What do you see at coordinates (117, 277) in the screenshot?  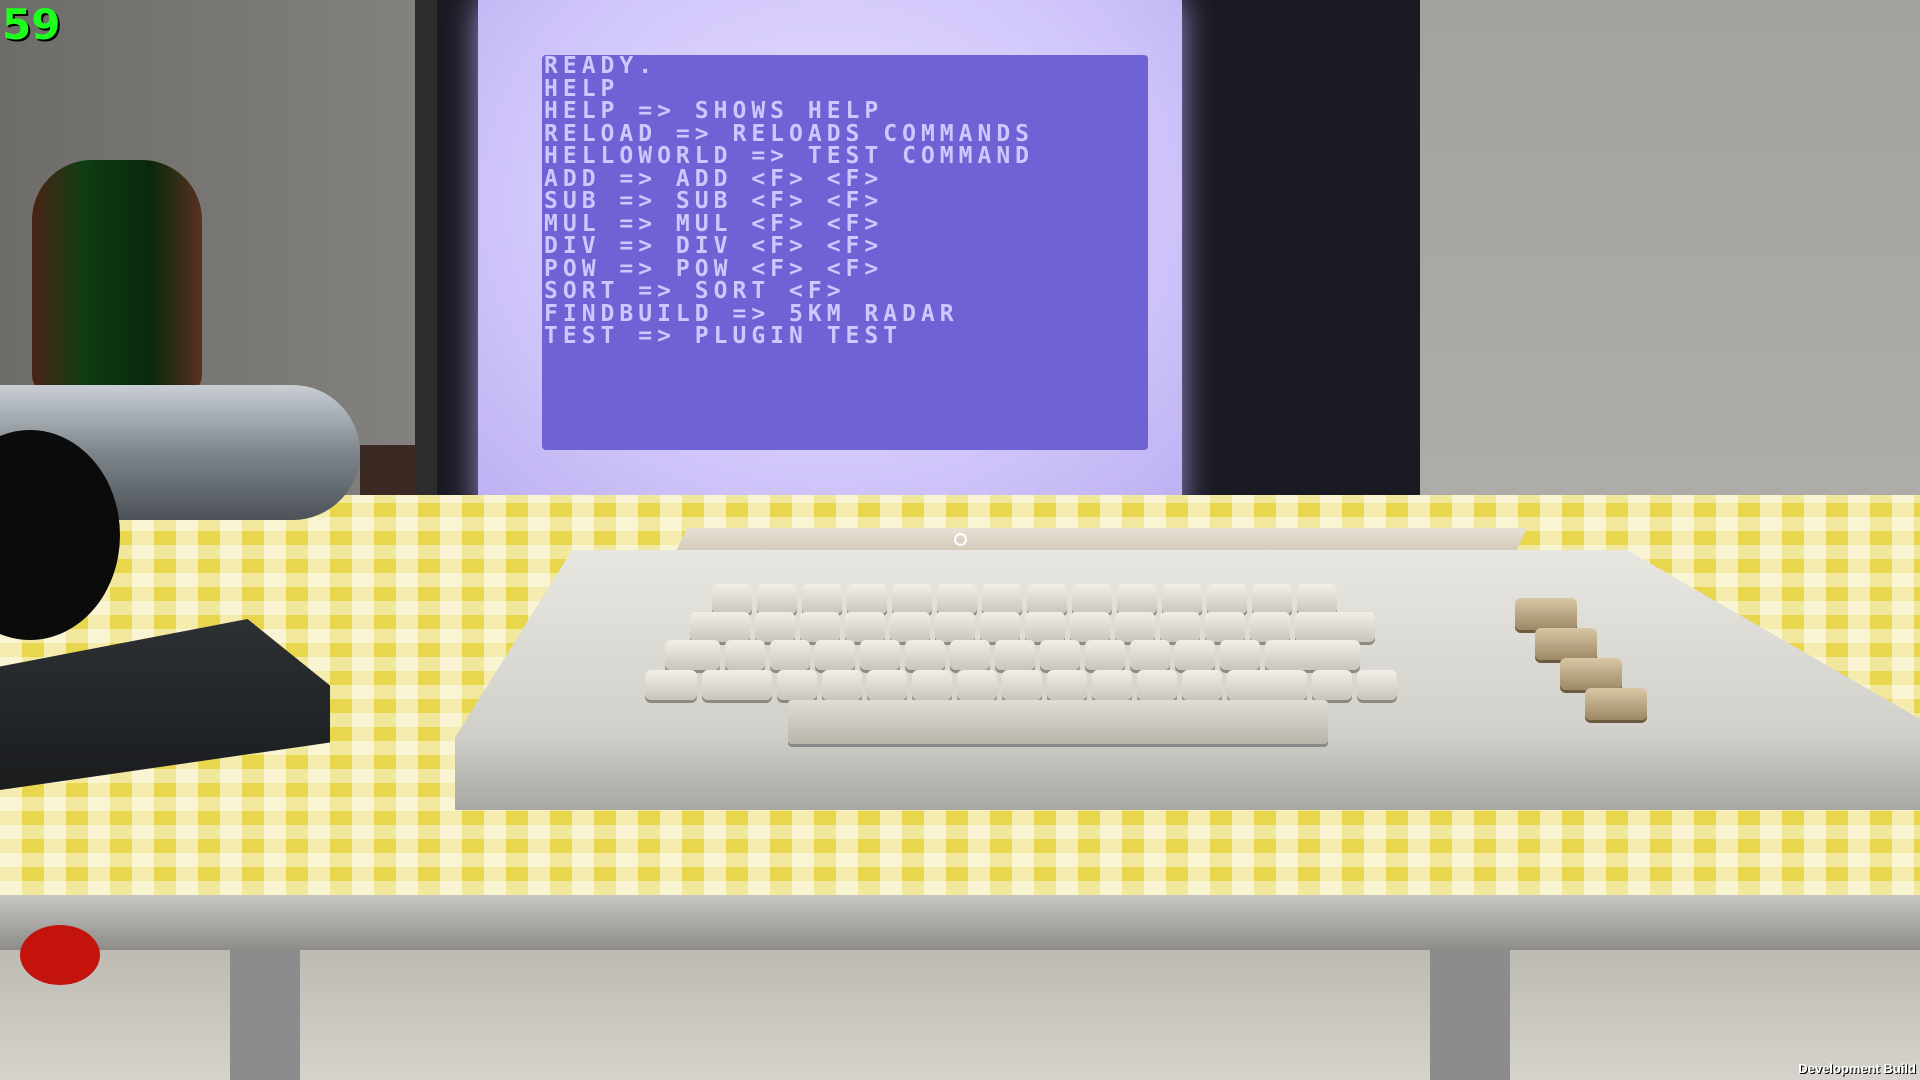 I see `bottle` at bounding box center [117, 277].